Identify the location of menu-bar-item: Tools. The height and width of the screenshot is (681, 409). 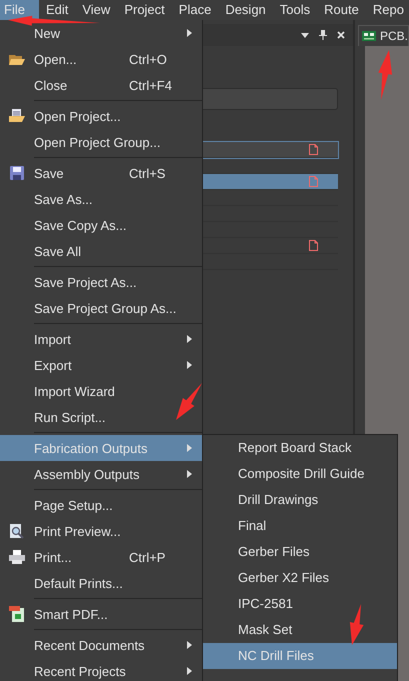
(295, 10).